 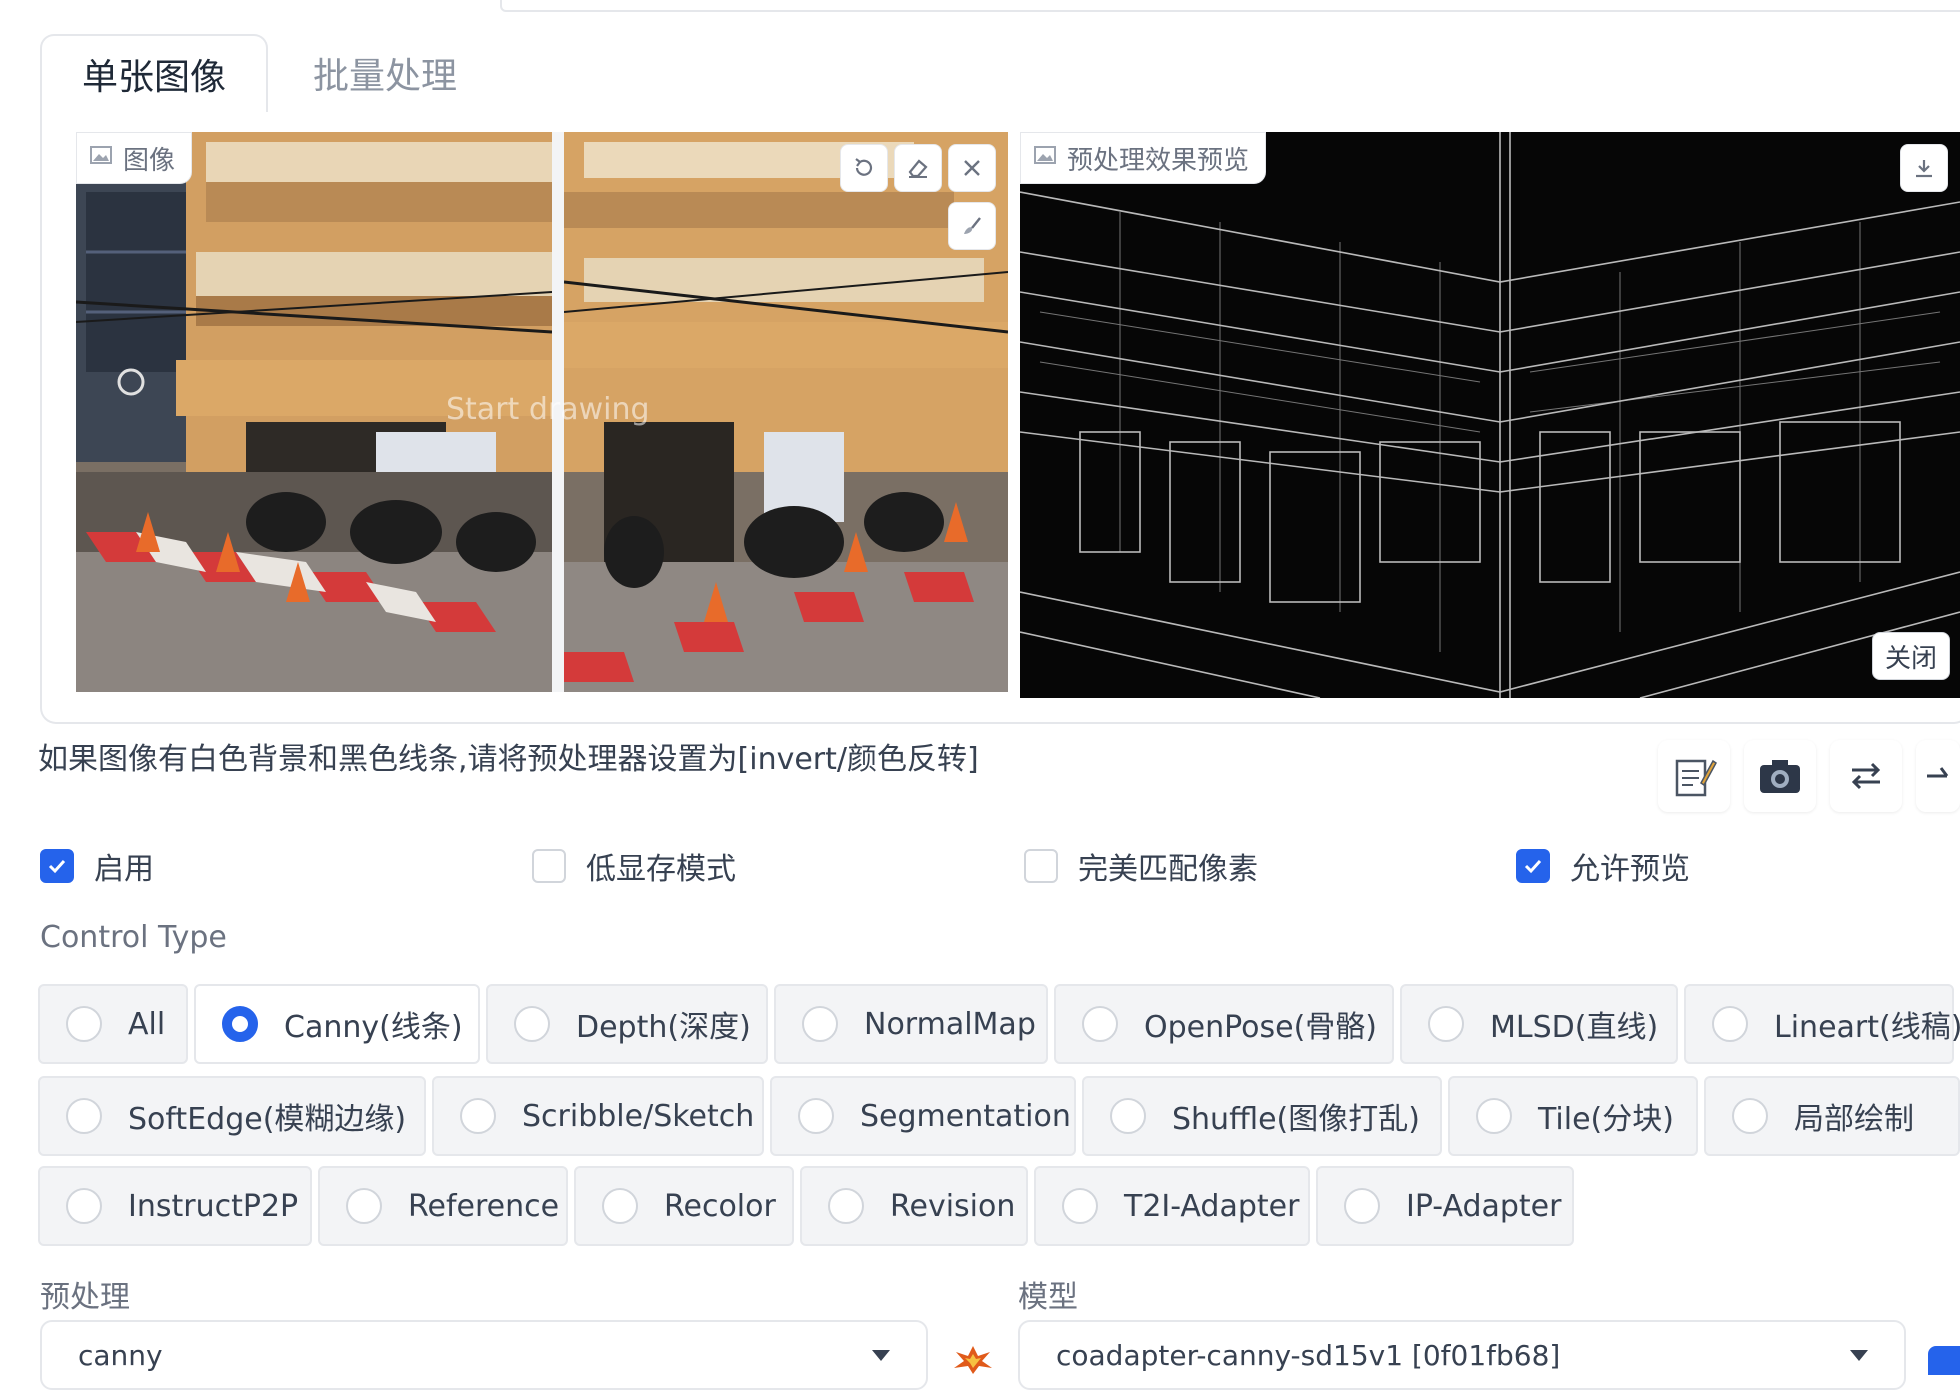 I want to click on radio-label: IP-Adapter, so click(x=1484, y=1206).